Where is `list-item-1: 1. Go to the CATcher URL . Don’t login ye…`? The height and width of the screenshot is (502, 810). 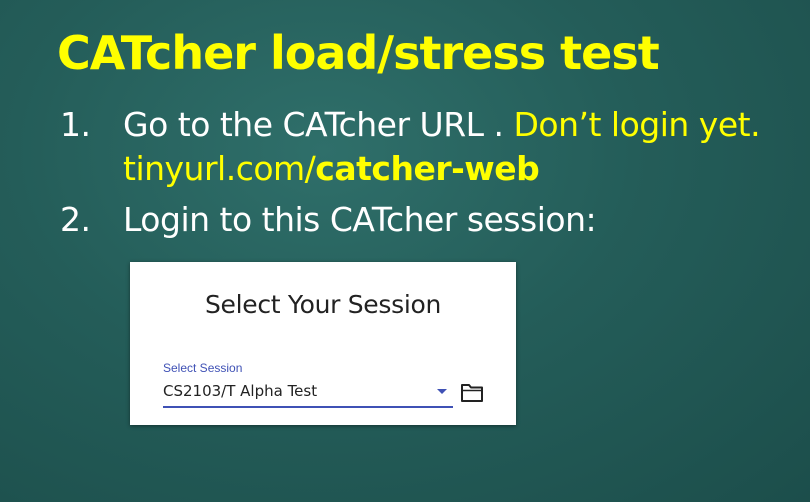 list-item-1: 1. Go to the CATcher URL . Don’t login ye… is located at coordinates (410, 125).